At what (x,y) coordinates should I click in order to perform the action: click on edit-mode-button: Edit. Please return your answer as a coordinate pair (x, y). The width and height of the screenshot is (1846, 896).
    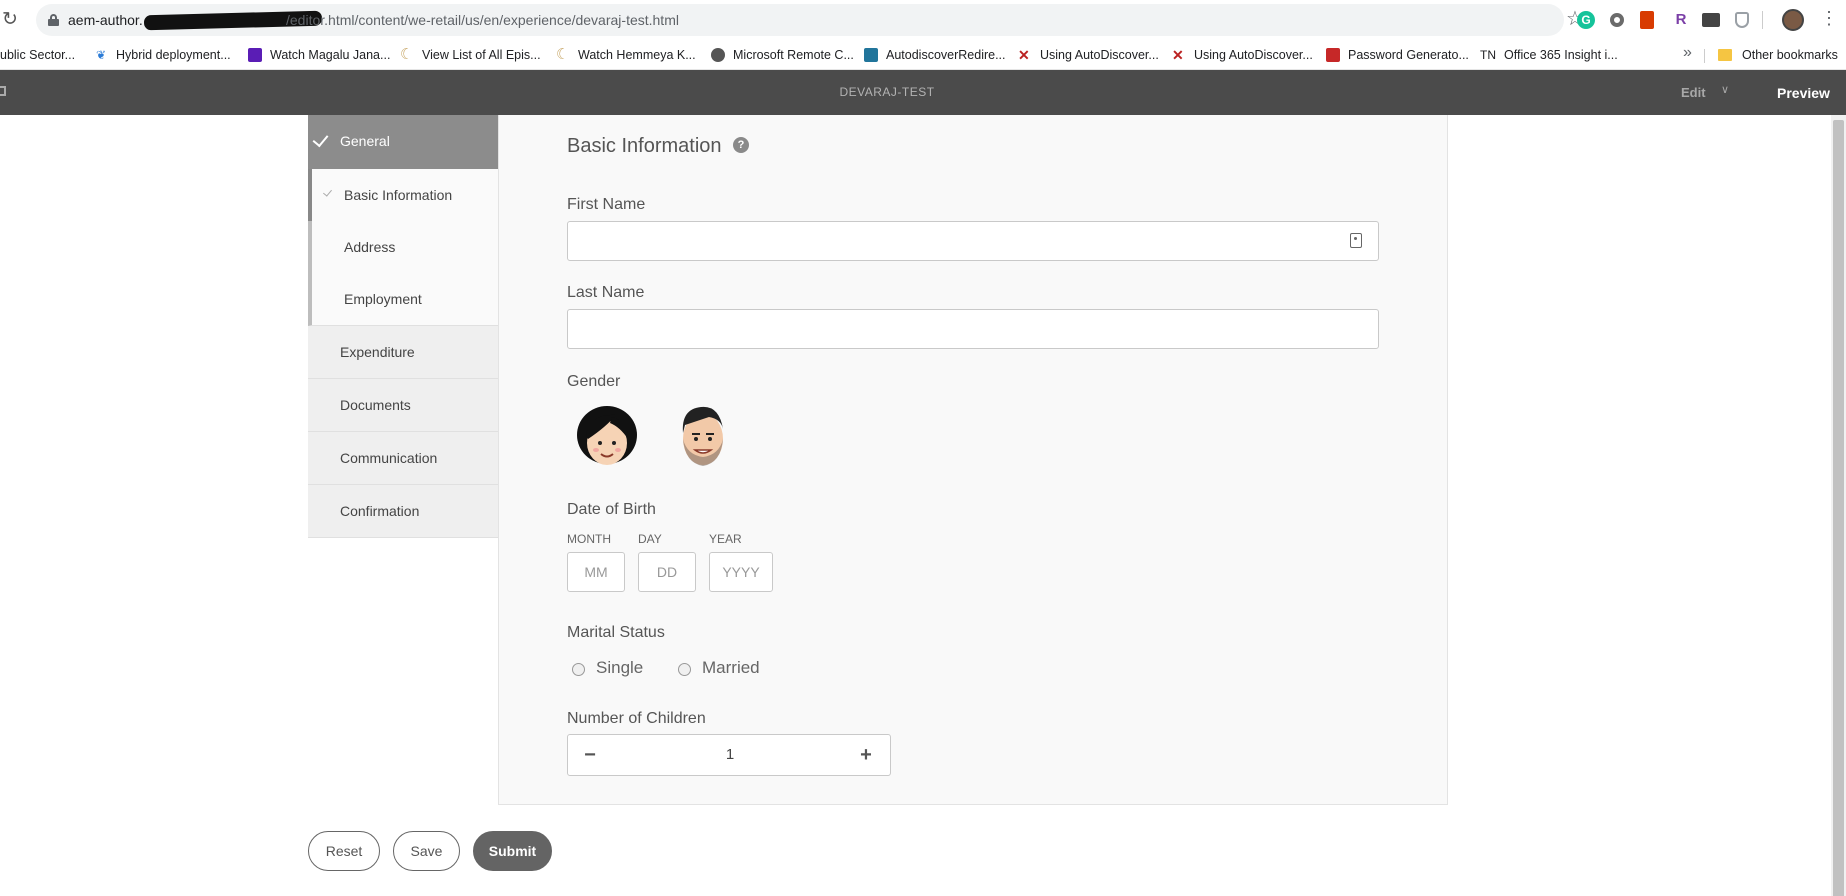
    Looking at the image, I should click on (1693, 92).